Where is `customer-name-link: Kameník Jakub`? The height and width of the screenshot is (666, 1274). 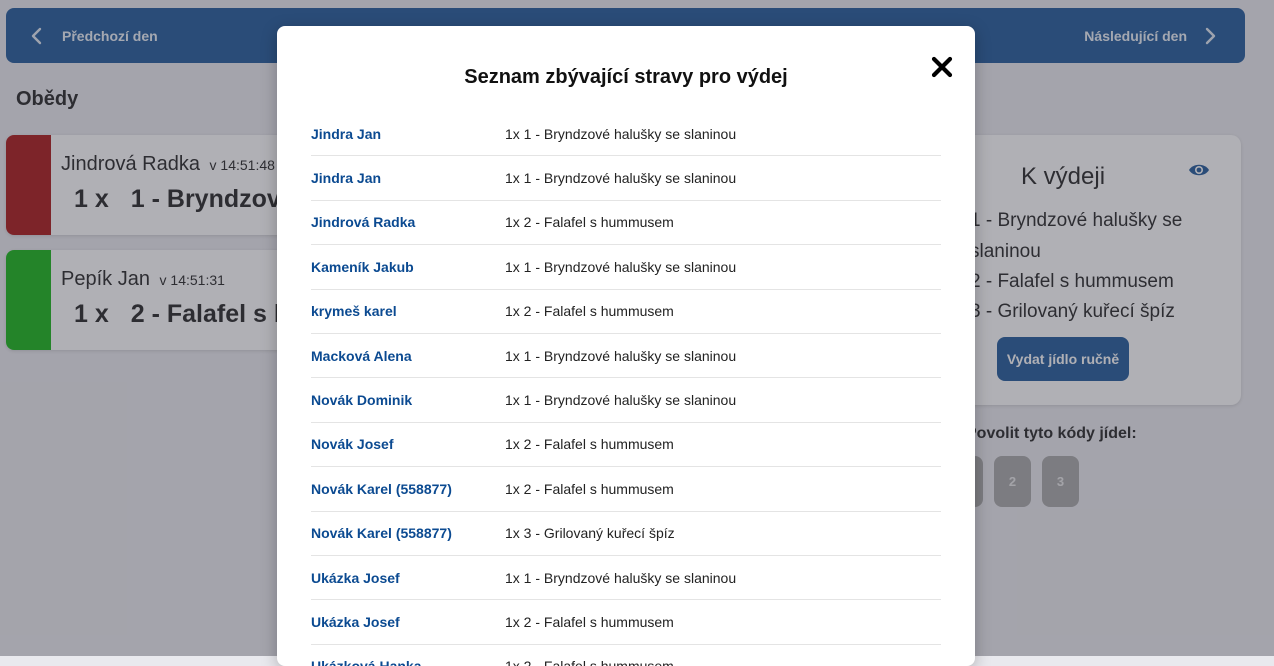
customer-name-link: Kameník Jakub is located at coordinates (408, 267).